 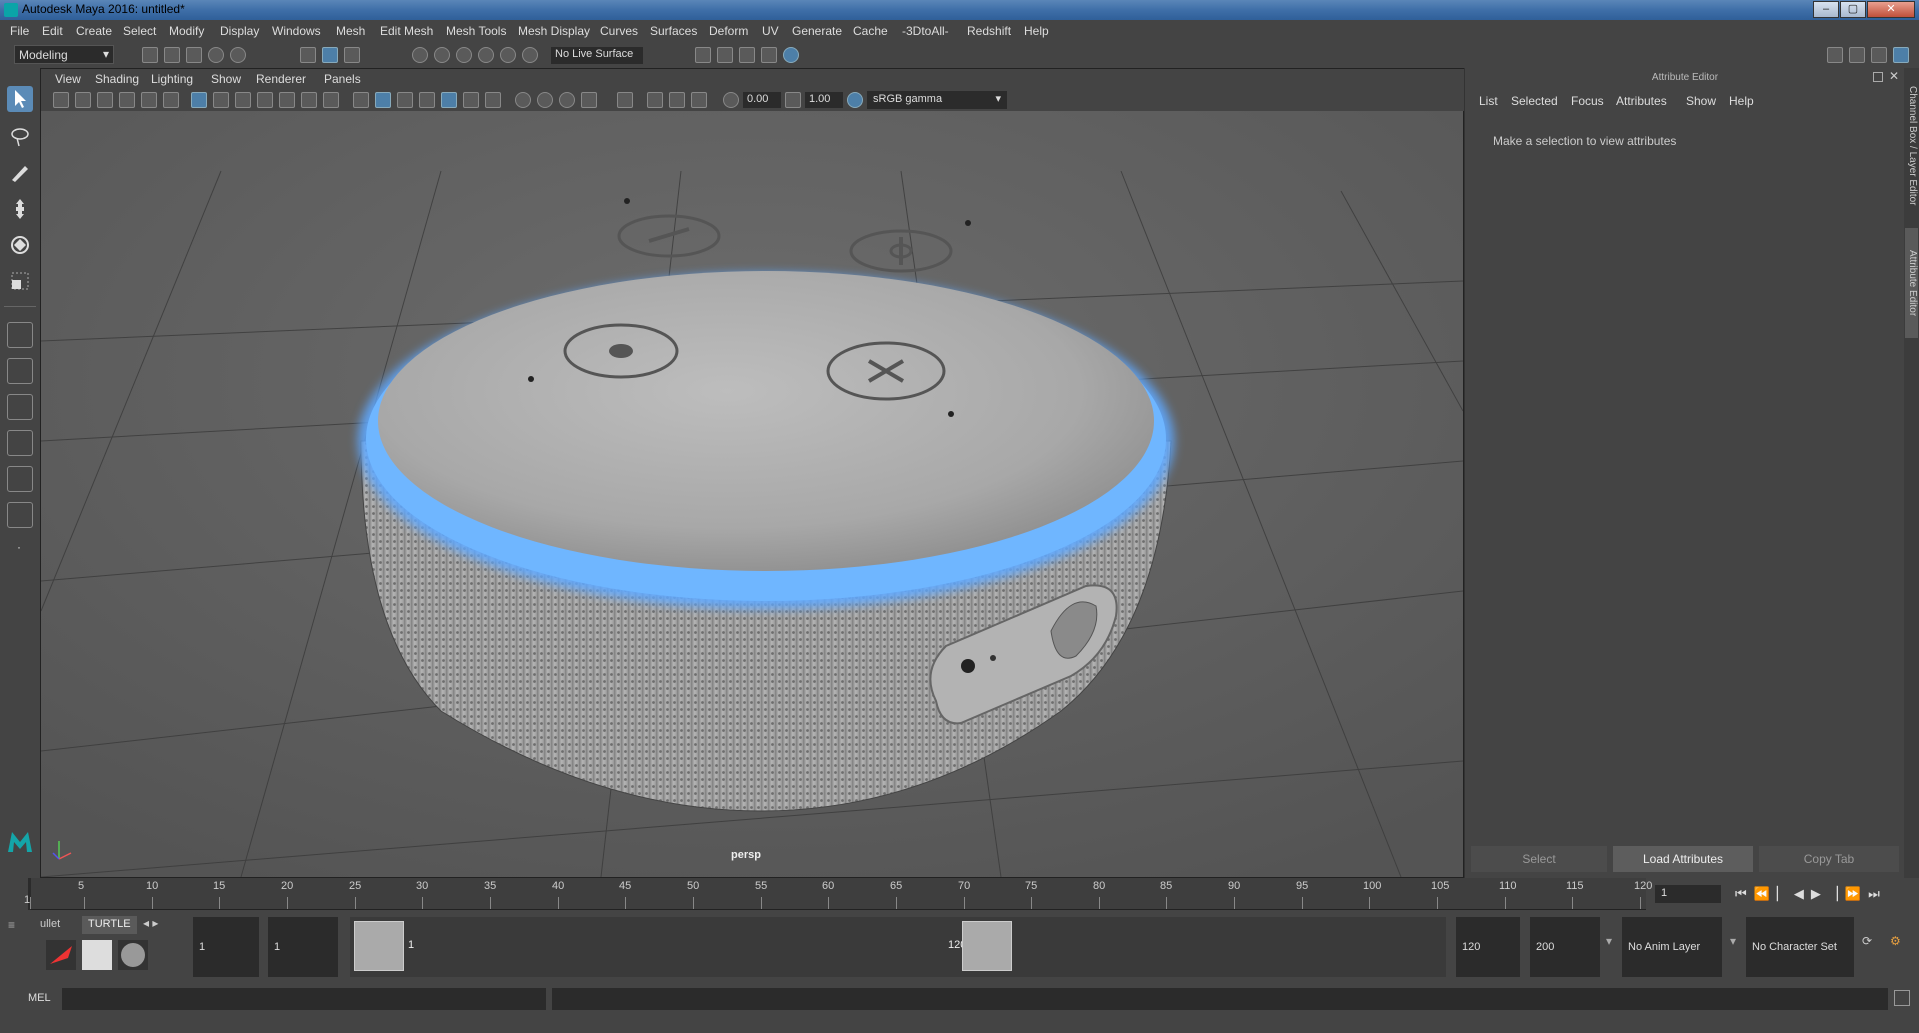 I want to click on ae-tab-selected: Selected, so click(x=1534, y=101).